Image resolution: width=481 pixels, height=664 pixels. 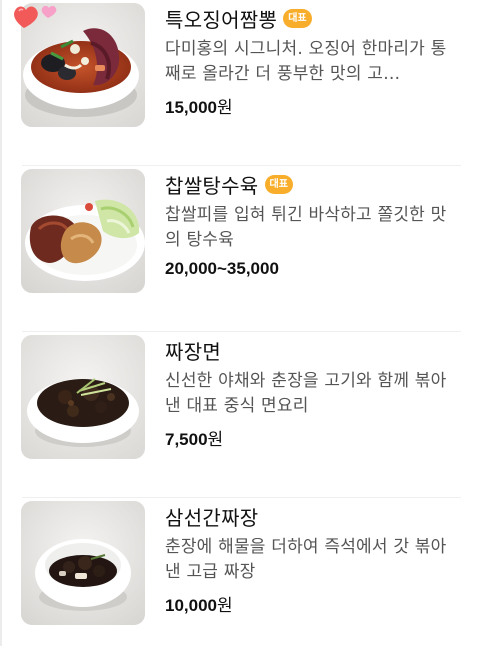 What do you see at coordinates (222, 268) in the screenshot?
I see `price-value: 20,000~35,000` at bounding box center [222, 268].